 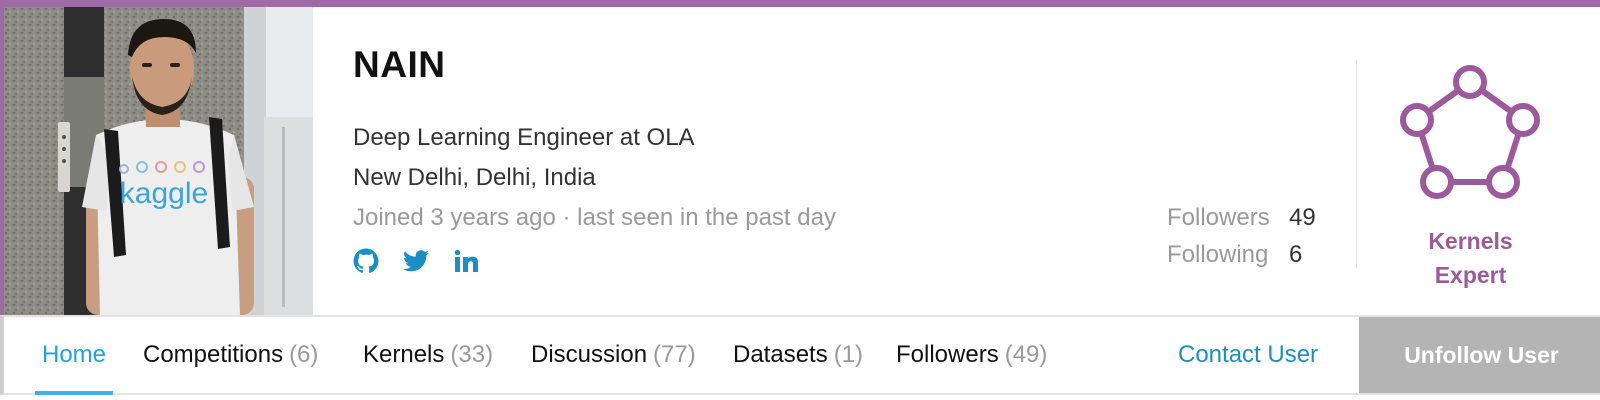 I want to click on follow-stats: Followers 49 Following 6, so click(x=1241, y=241).